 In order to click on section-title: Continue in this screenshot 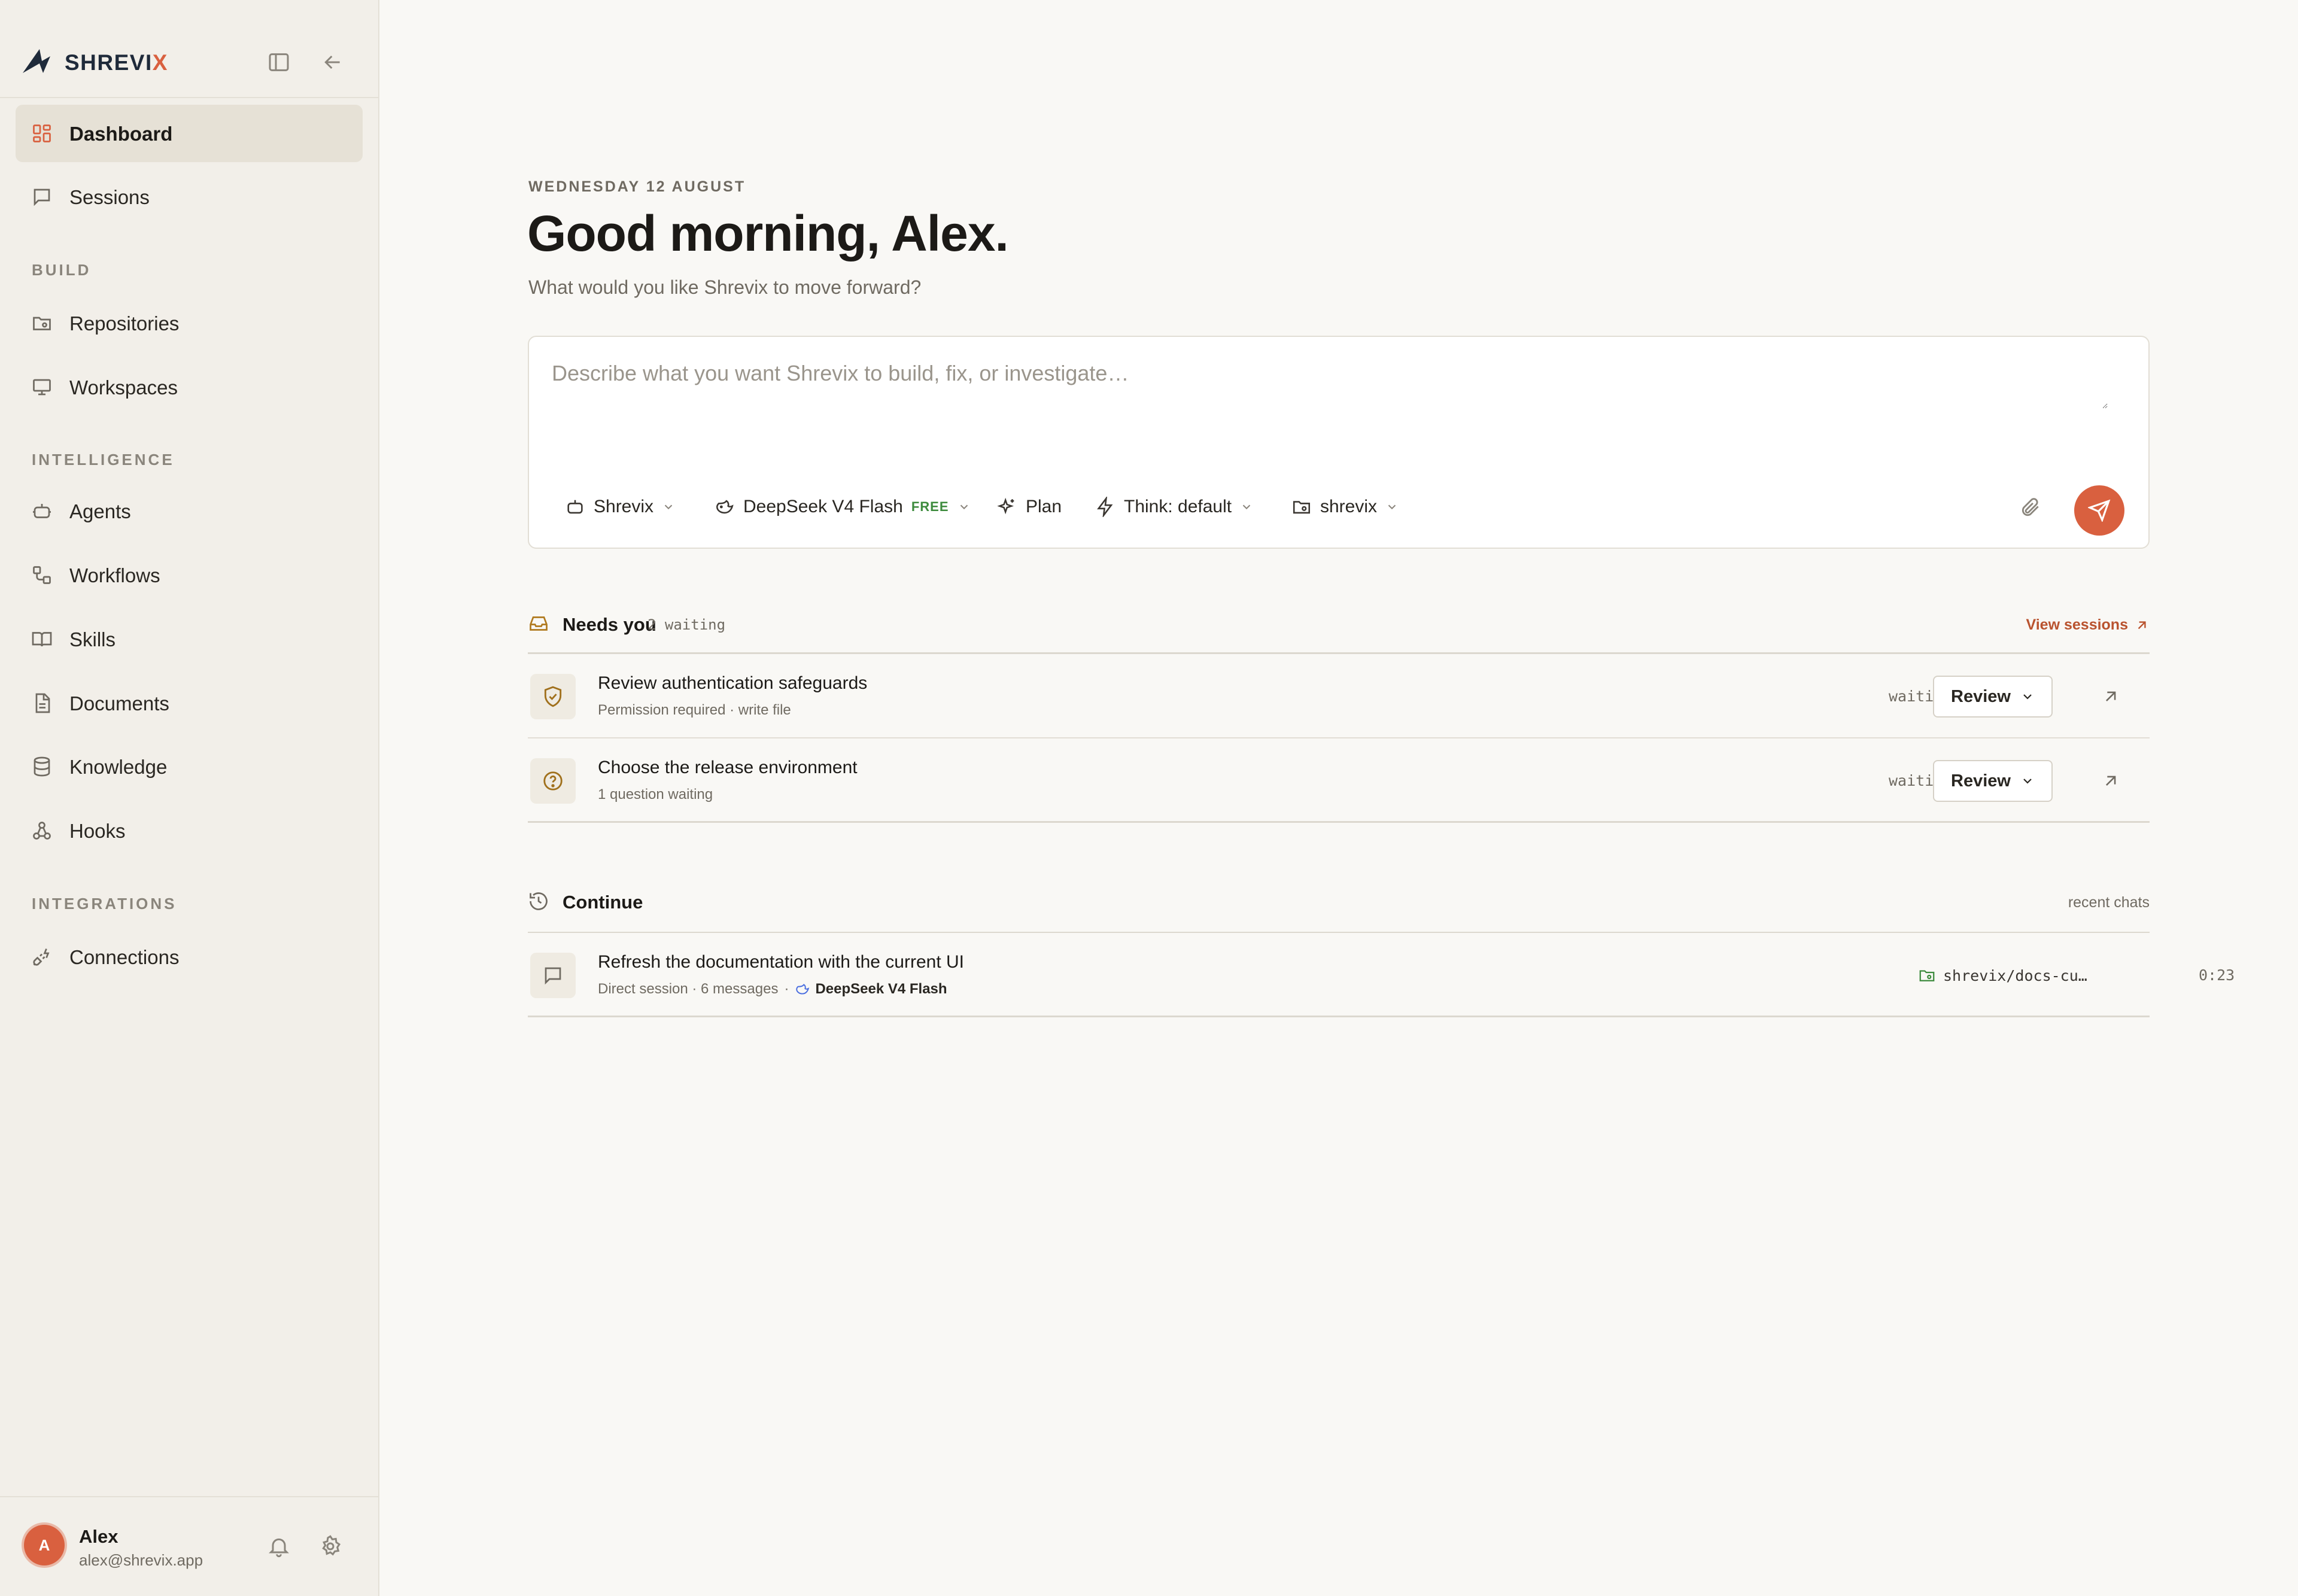, I will do `click(603, 903)`.